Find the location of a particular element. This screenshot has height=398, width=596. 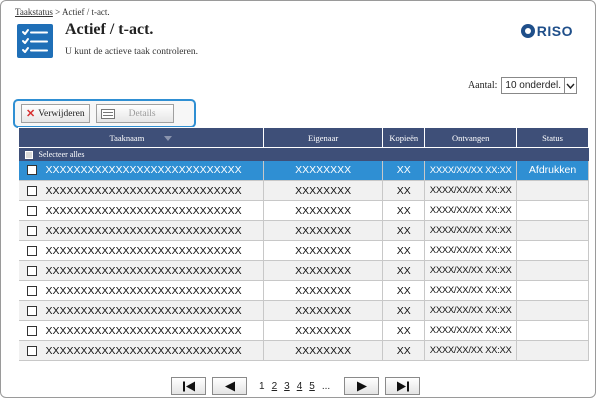

page-subtitle: U kunt de actieve taak controleren. is located at coordinates (131, 52).